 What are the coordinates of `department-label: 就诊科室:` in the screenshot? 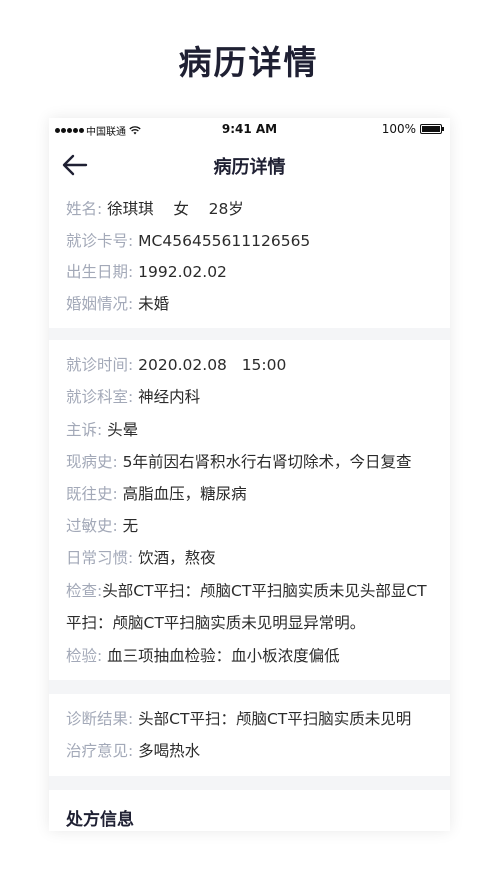 It's located at (100, 397).